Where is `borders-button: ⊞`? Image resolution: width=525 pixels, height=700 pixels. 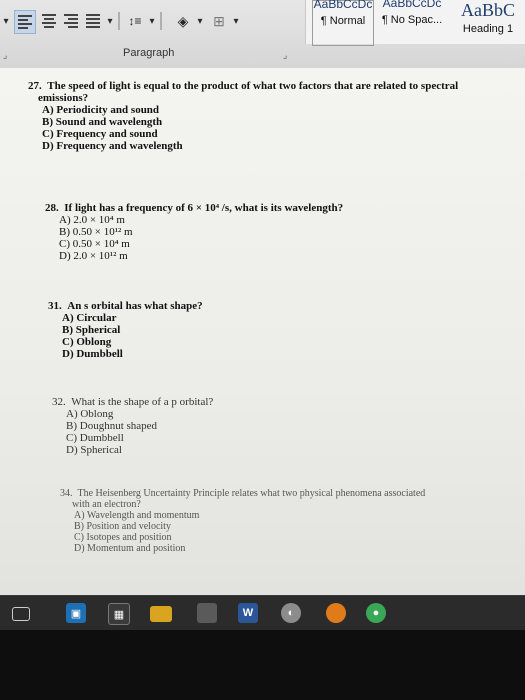 borders-button: ⊞ is located at coordinates (219, 21).